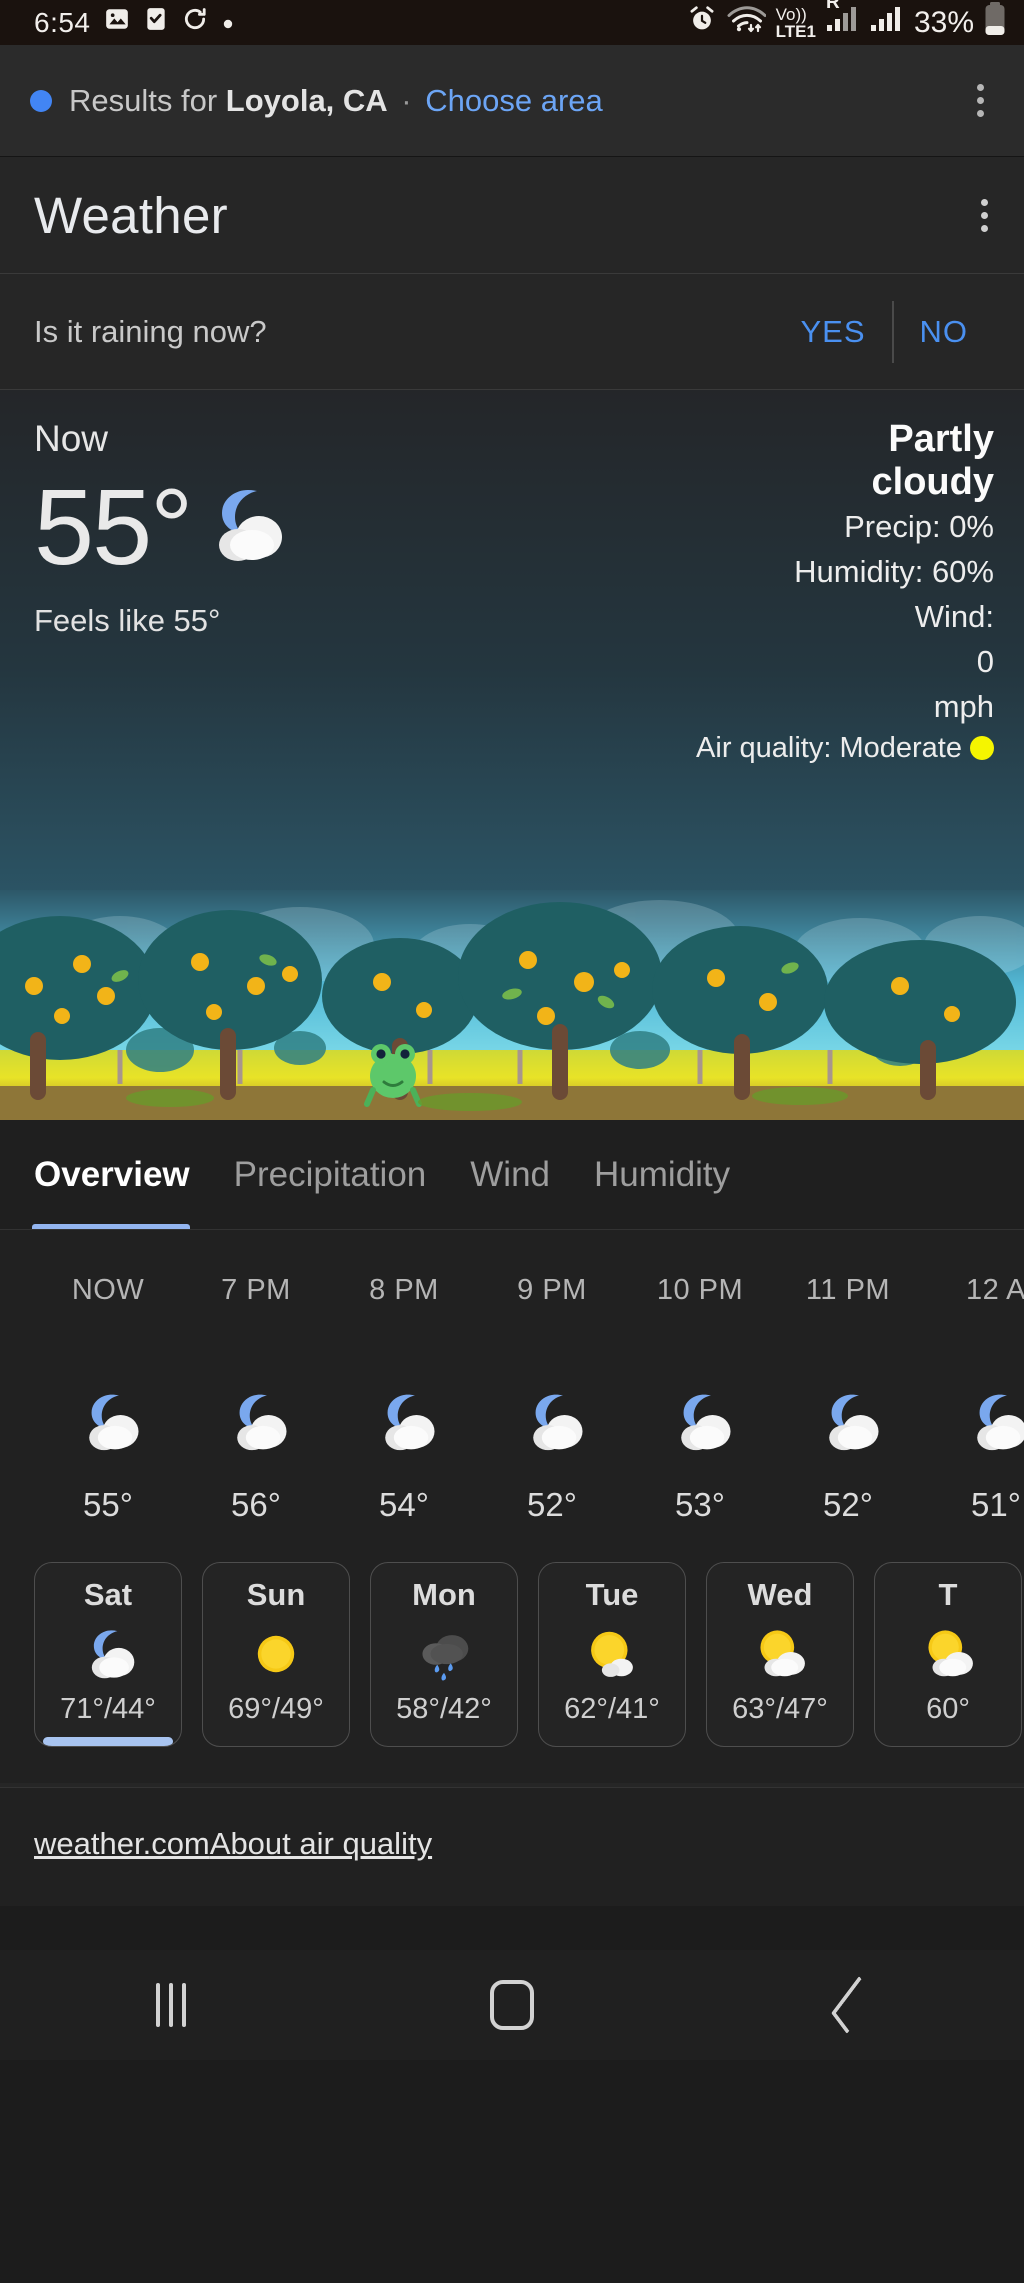  Describe the element at coordinates (108, 1290) in the screenshot. I see `hourly-time: NOW` at that location.